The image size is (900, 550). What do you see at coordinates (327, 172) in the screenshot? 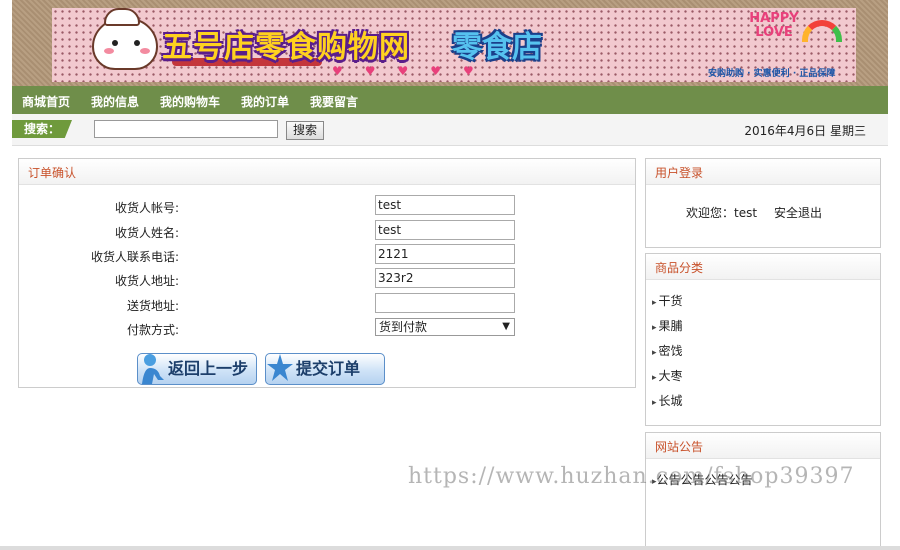
I see `panel-title: 订单确认` at bounding box center [327, 172].